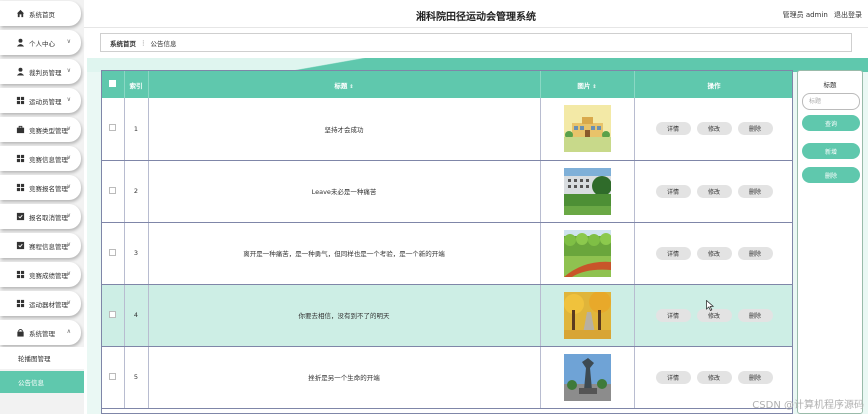 The image size is (868, 414). I want to click on select-all-checkbox, so click(113, 83).